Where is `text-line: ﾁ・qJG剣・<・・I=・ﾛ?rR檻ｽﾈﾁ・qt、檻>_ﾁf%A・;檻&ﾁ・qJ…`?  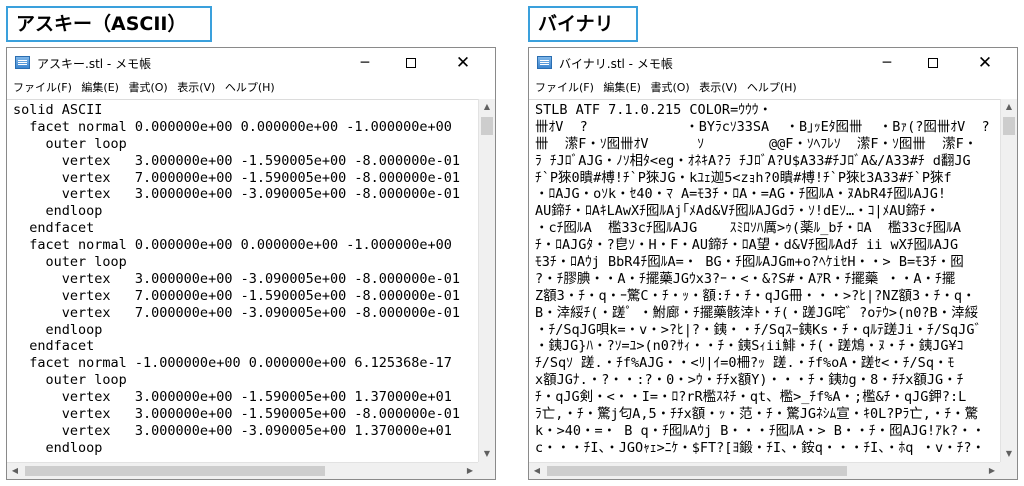 text-line: ﾁ・qJG剣・<・・I=・ﾛ?rR檻ｽﾈﾁ・qt、檻>_ﾁf%A・;檻&ﾁ・qJ… is located at coordinates (751, 397).